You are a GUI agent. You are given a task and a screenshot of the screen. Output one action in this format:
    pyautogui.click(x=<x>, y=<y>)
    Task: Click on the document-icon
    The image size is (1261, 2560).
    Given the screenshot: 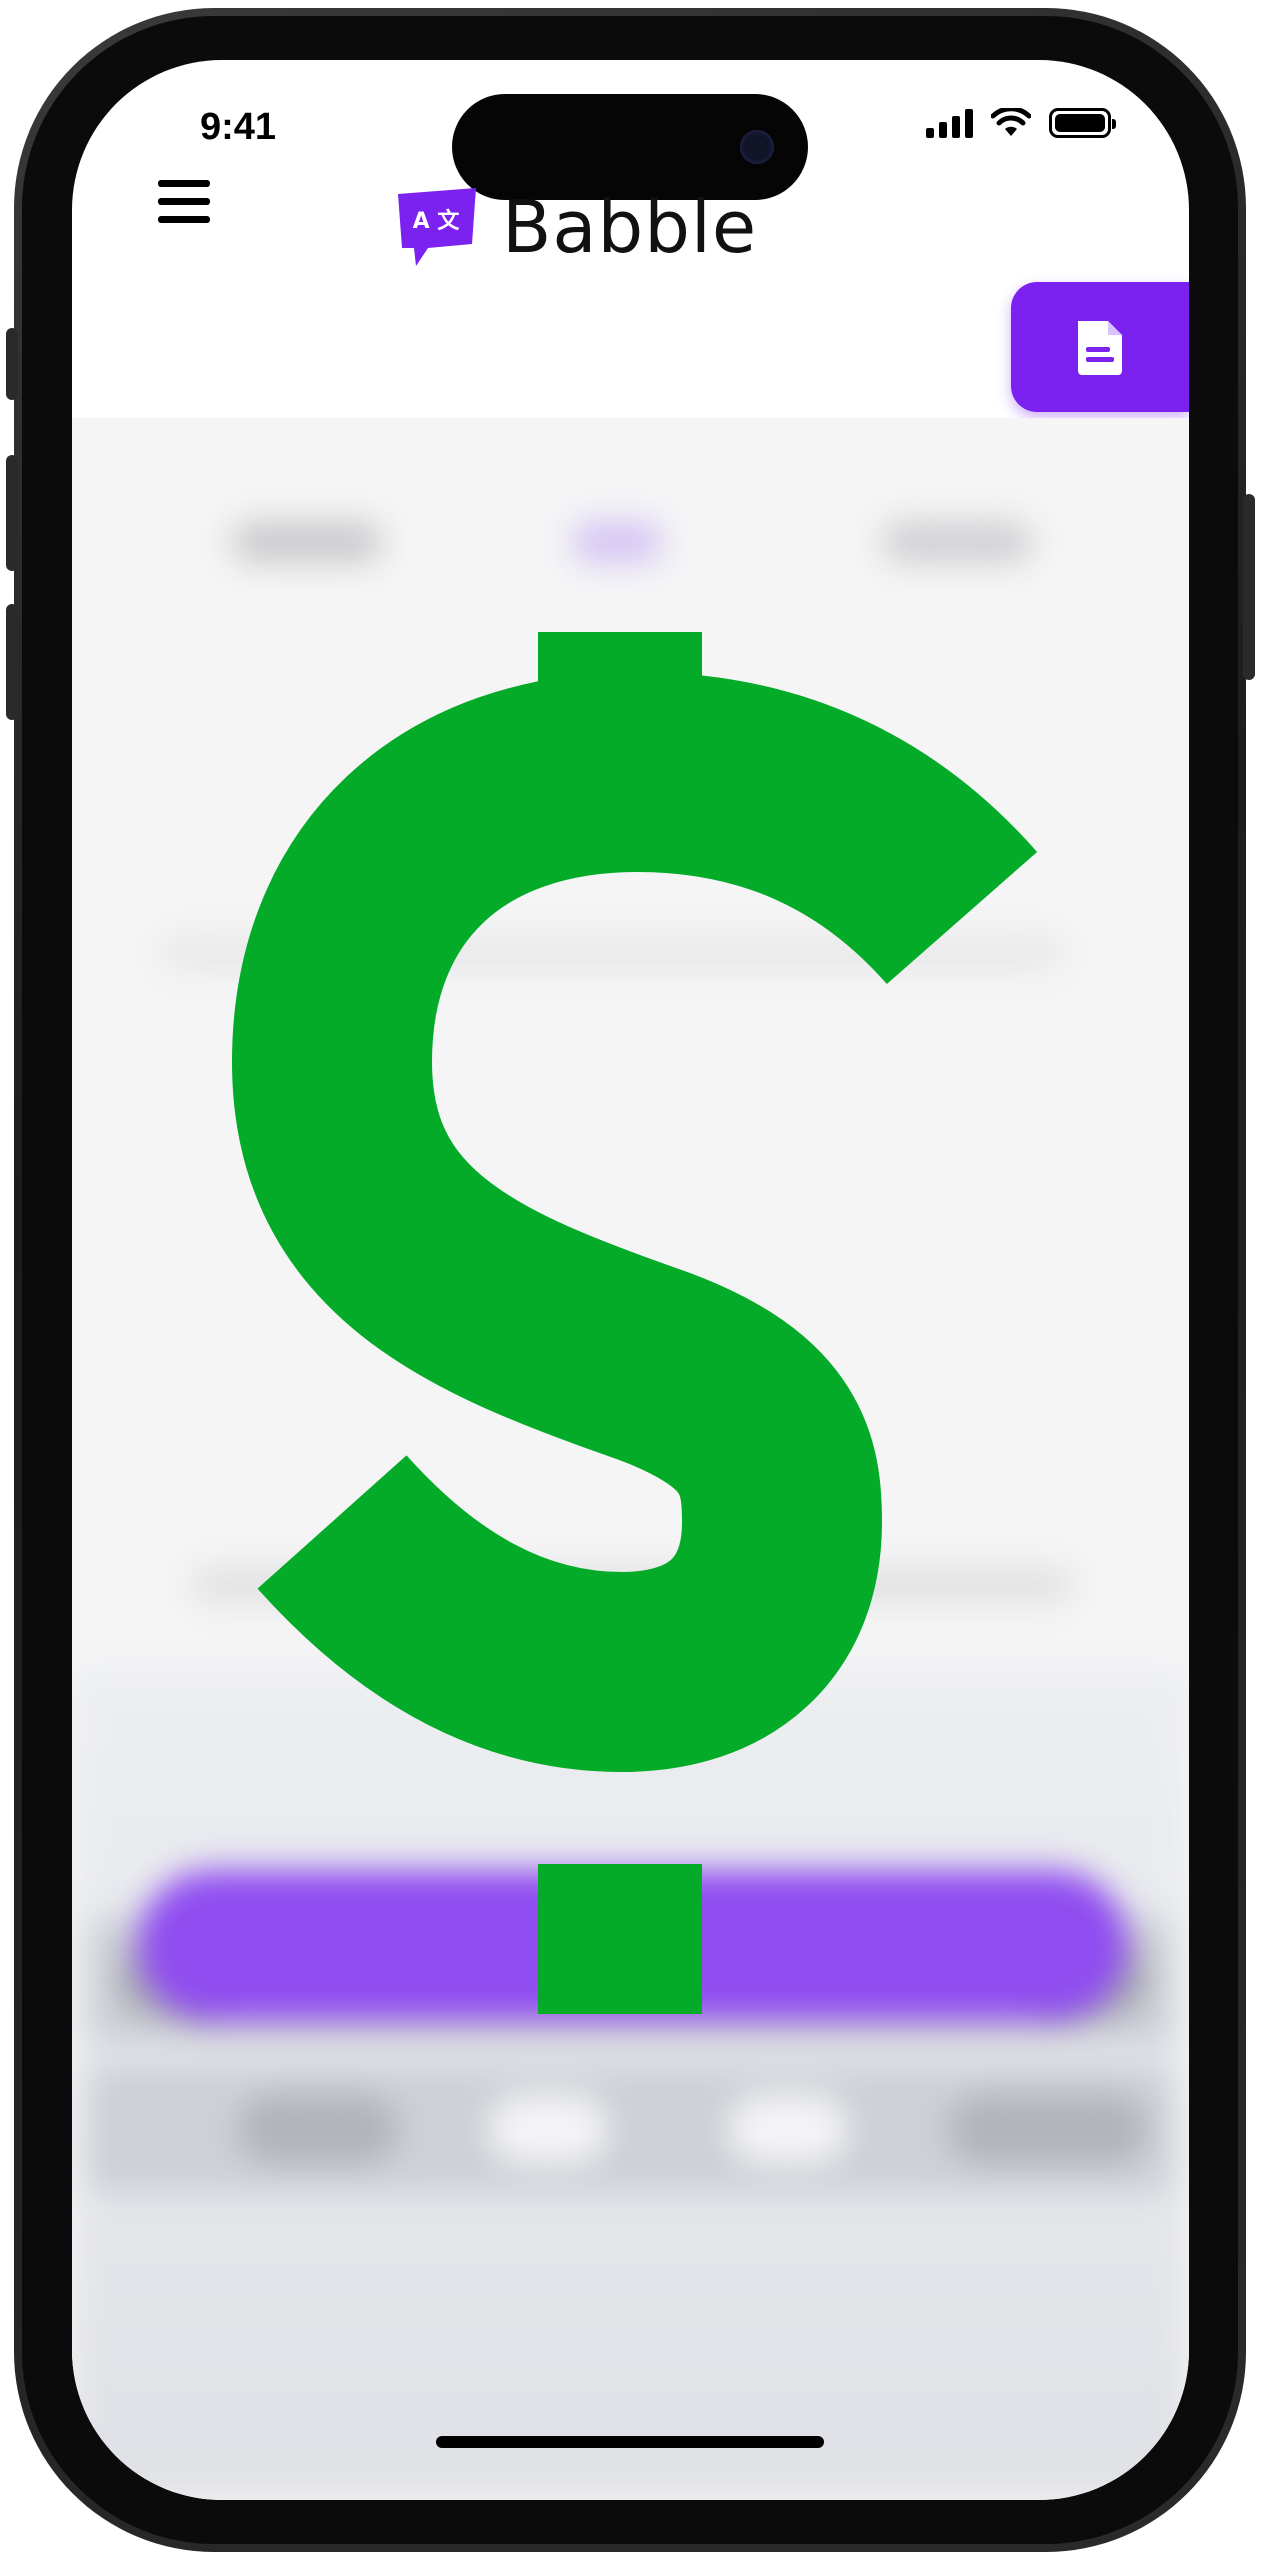 What is the action you would take?
    pyautogui.click(x=1100, y=348)
    